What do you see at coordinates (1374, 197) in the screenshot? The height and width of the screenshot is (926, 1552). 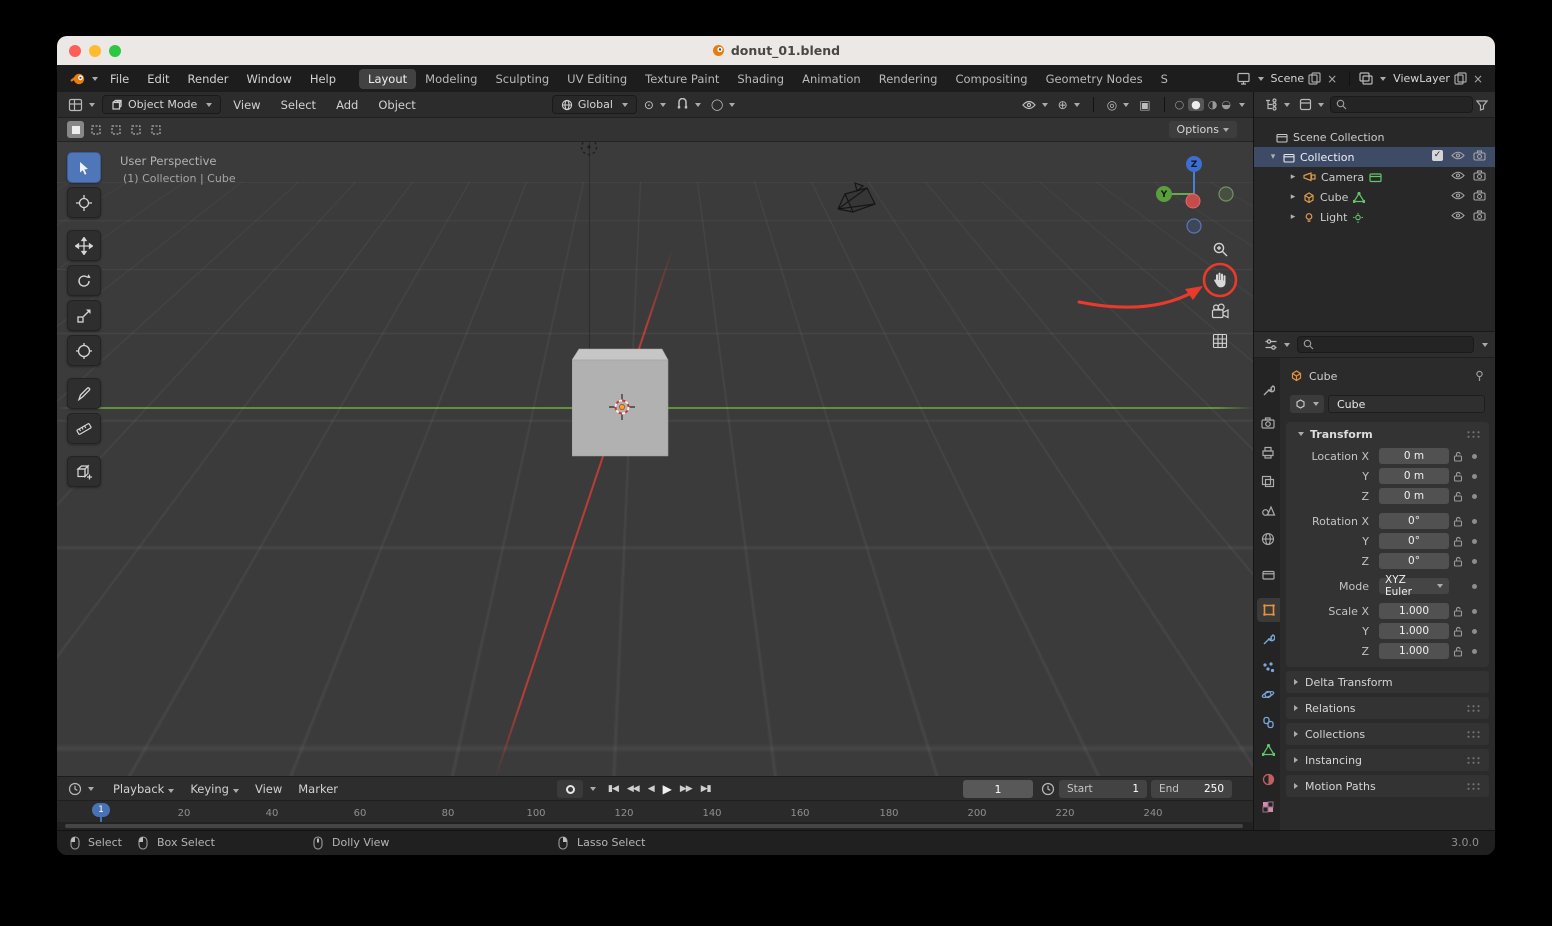 I see `outliner-row-cube: ▸ Cube` at bounding box center [1374, 197].